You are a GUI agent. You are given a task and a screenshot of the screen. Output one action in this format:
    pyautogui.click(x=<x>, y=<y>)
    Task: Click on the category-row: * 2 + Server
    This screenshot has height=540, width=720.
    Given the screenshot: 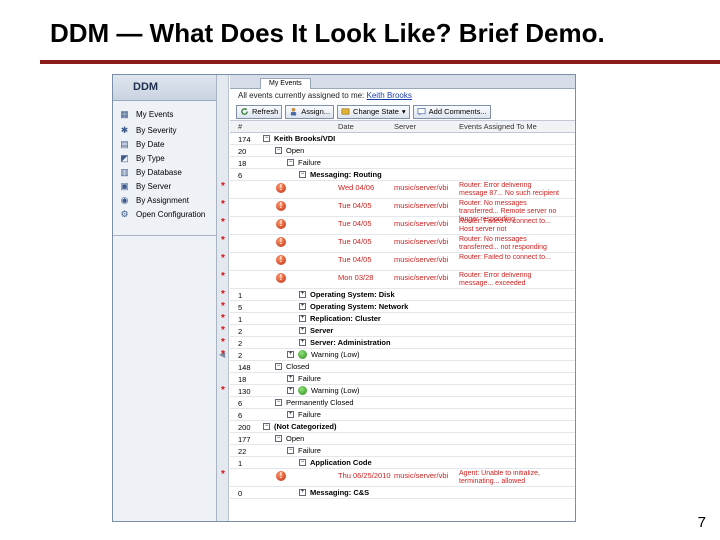 What is the action you would take?
    pyautogui.click(x=398, y=331)
    